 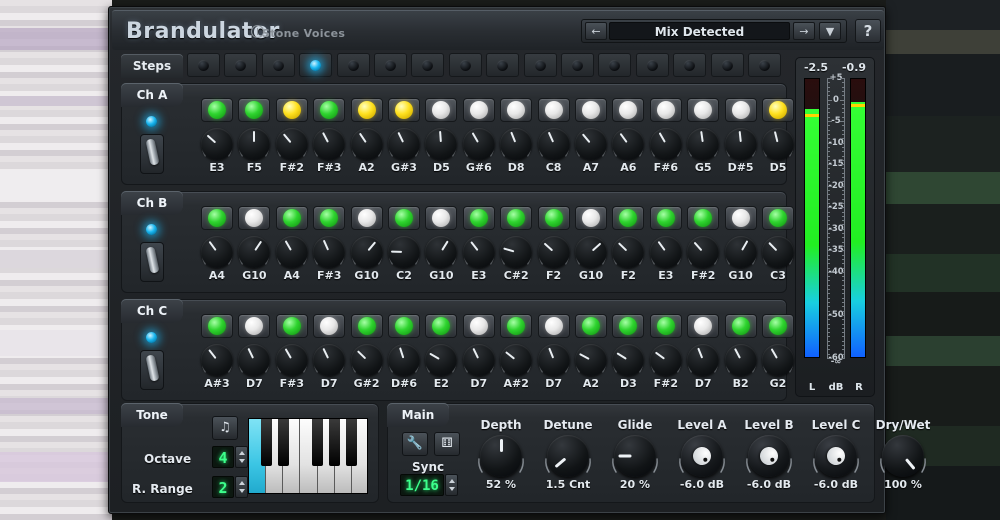 What do you see at coordinates (501, 454) in the screenshot?
I see `knob-depth: Depth 52 %` at bounding box center [501, 454].